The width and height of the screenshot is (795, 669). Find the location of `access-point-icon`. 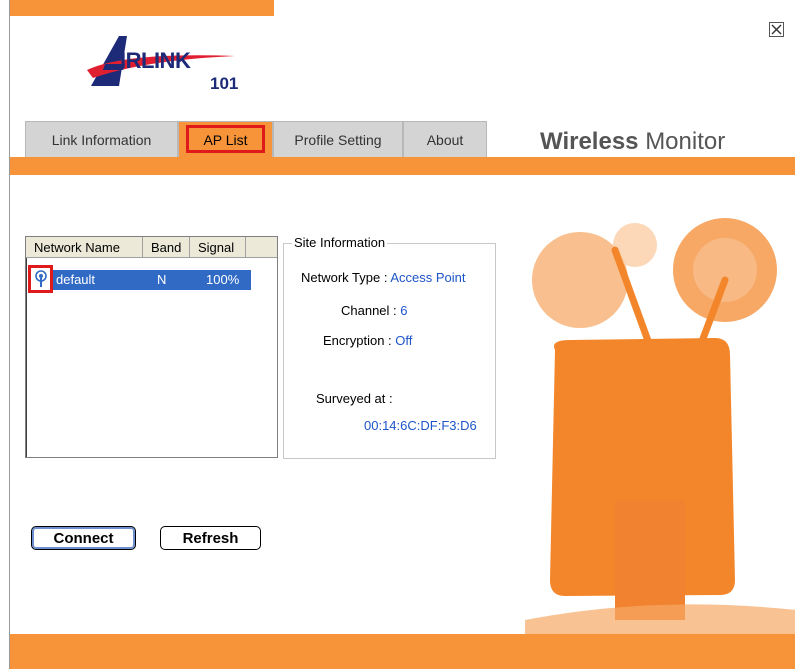

access-point-icon is located at coordinates (40, 278).